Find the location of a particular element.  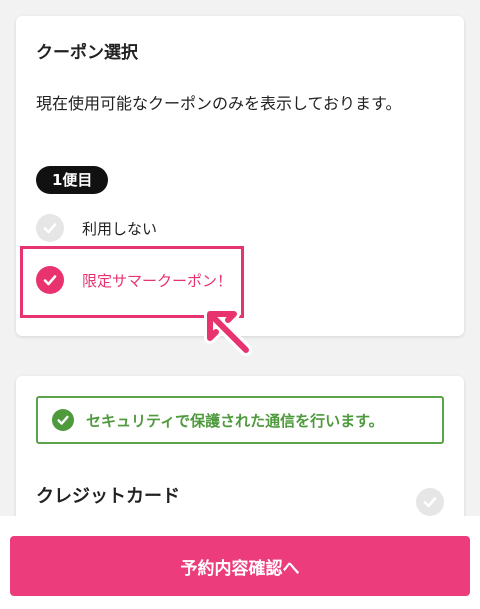

coupon-description: 現在使用可能なクーポンのみを表示しております。 is located at coordinates (219, 103).